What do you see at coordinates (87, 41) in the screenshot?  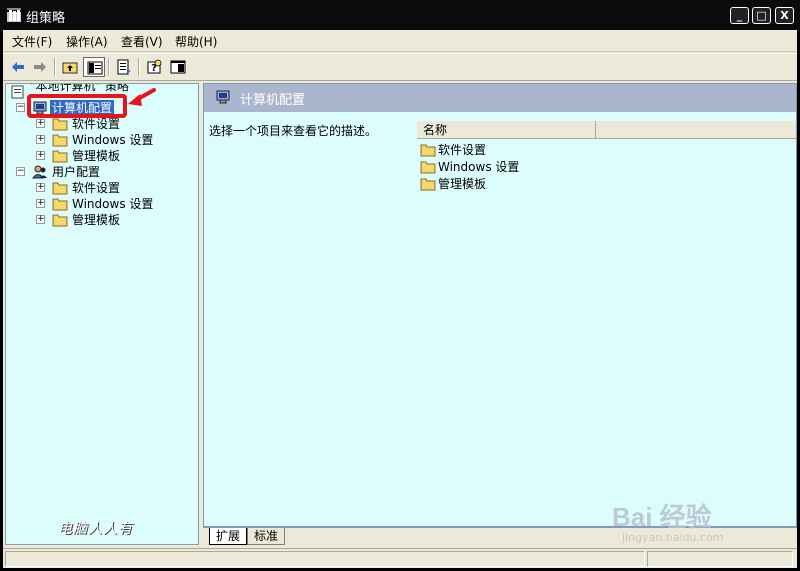 I see `menu-action: 操作(A)` at bounding box center [87, 41].